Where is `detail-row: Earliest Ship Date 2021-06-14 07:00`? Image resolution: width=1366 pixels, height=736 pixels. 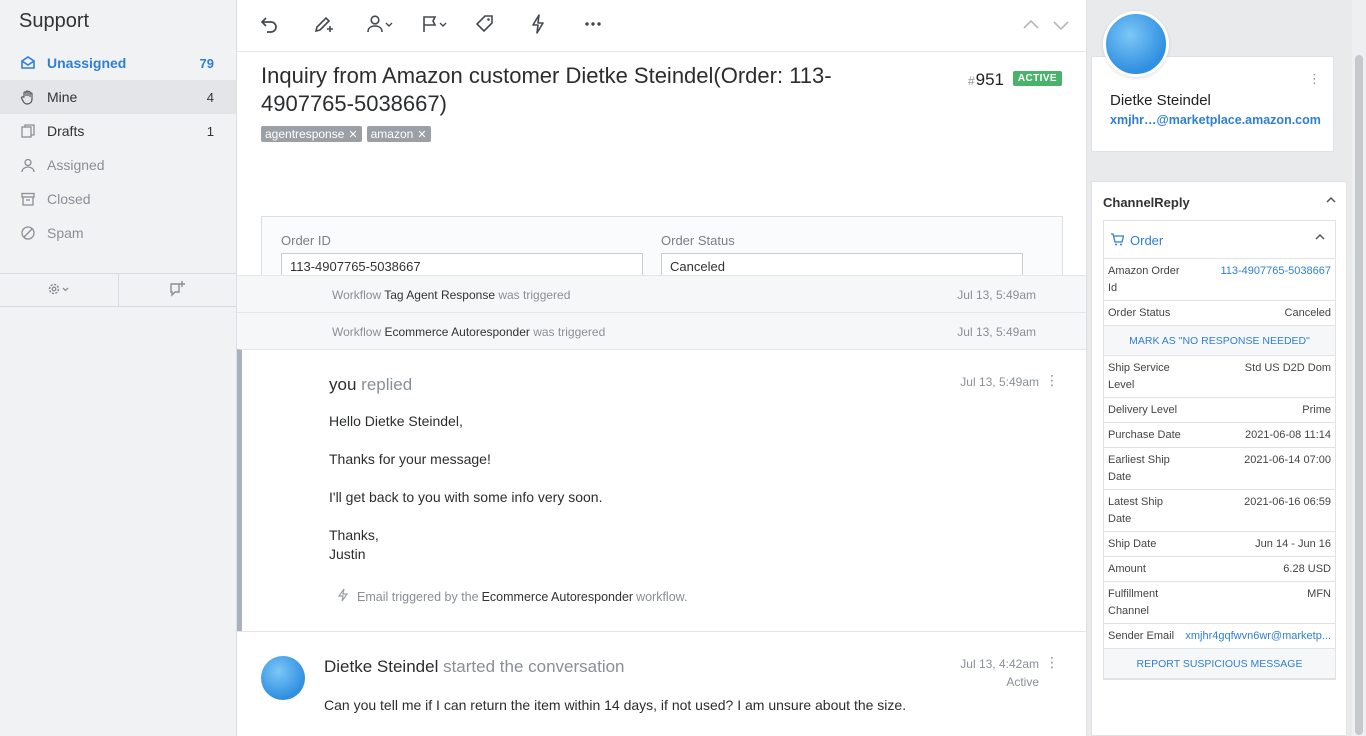 detail-row: Earliest Ship Date 2021-06-14 07:00 is located at coordinates (1219, 469).